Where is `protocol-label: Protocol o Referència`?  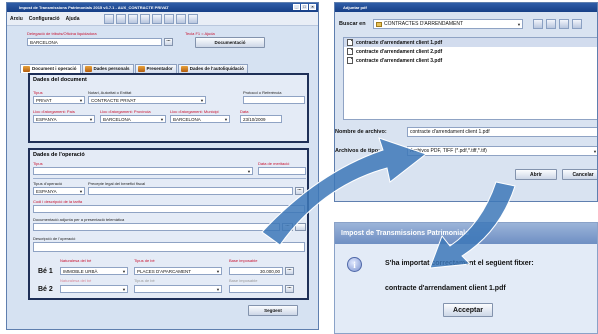
protocol-label: Protocol o Referència is located at coordinates (262, 92).